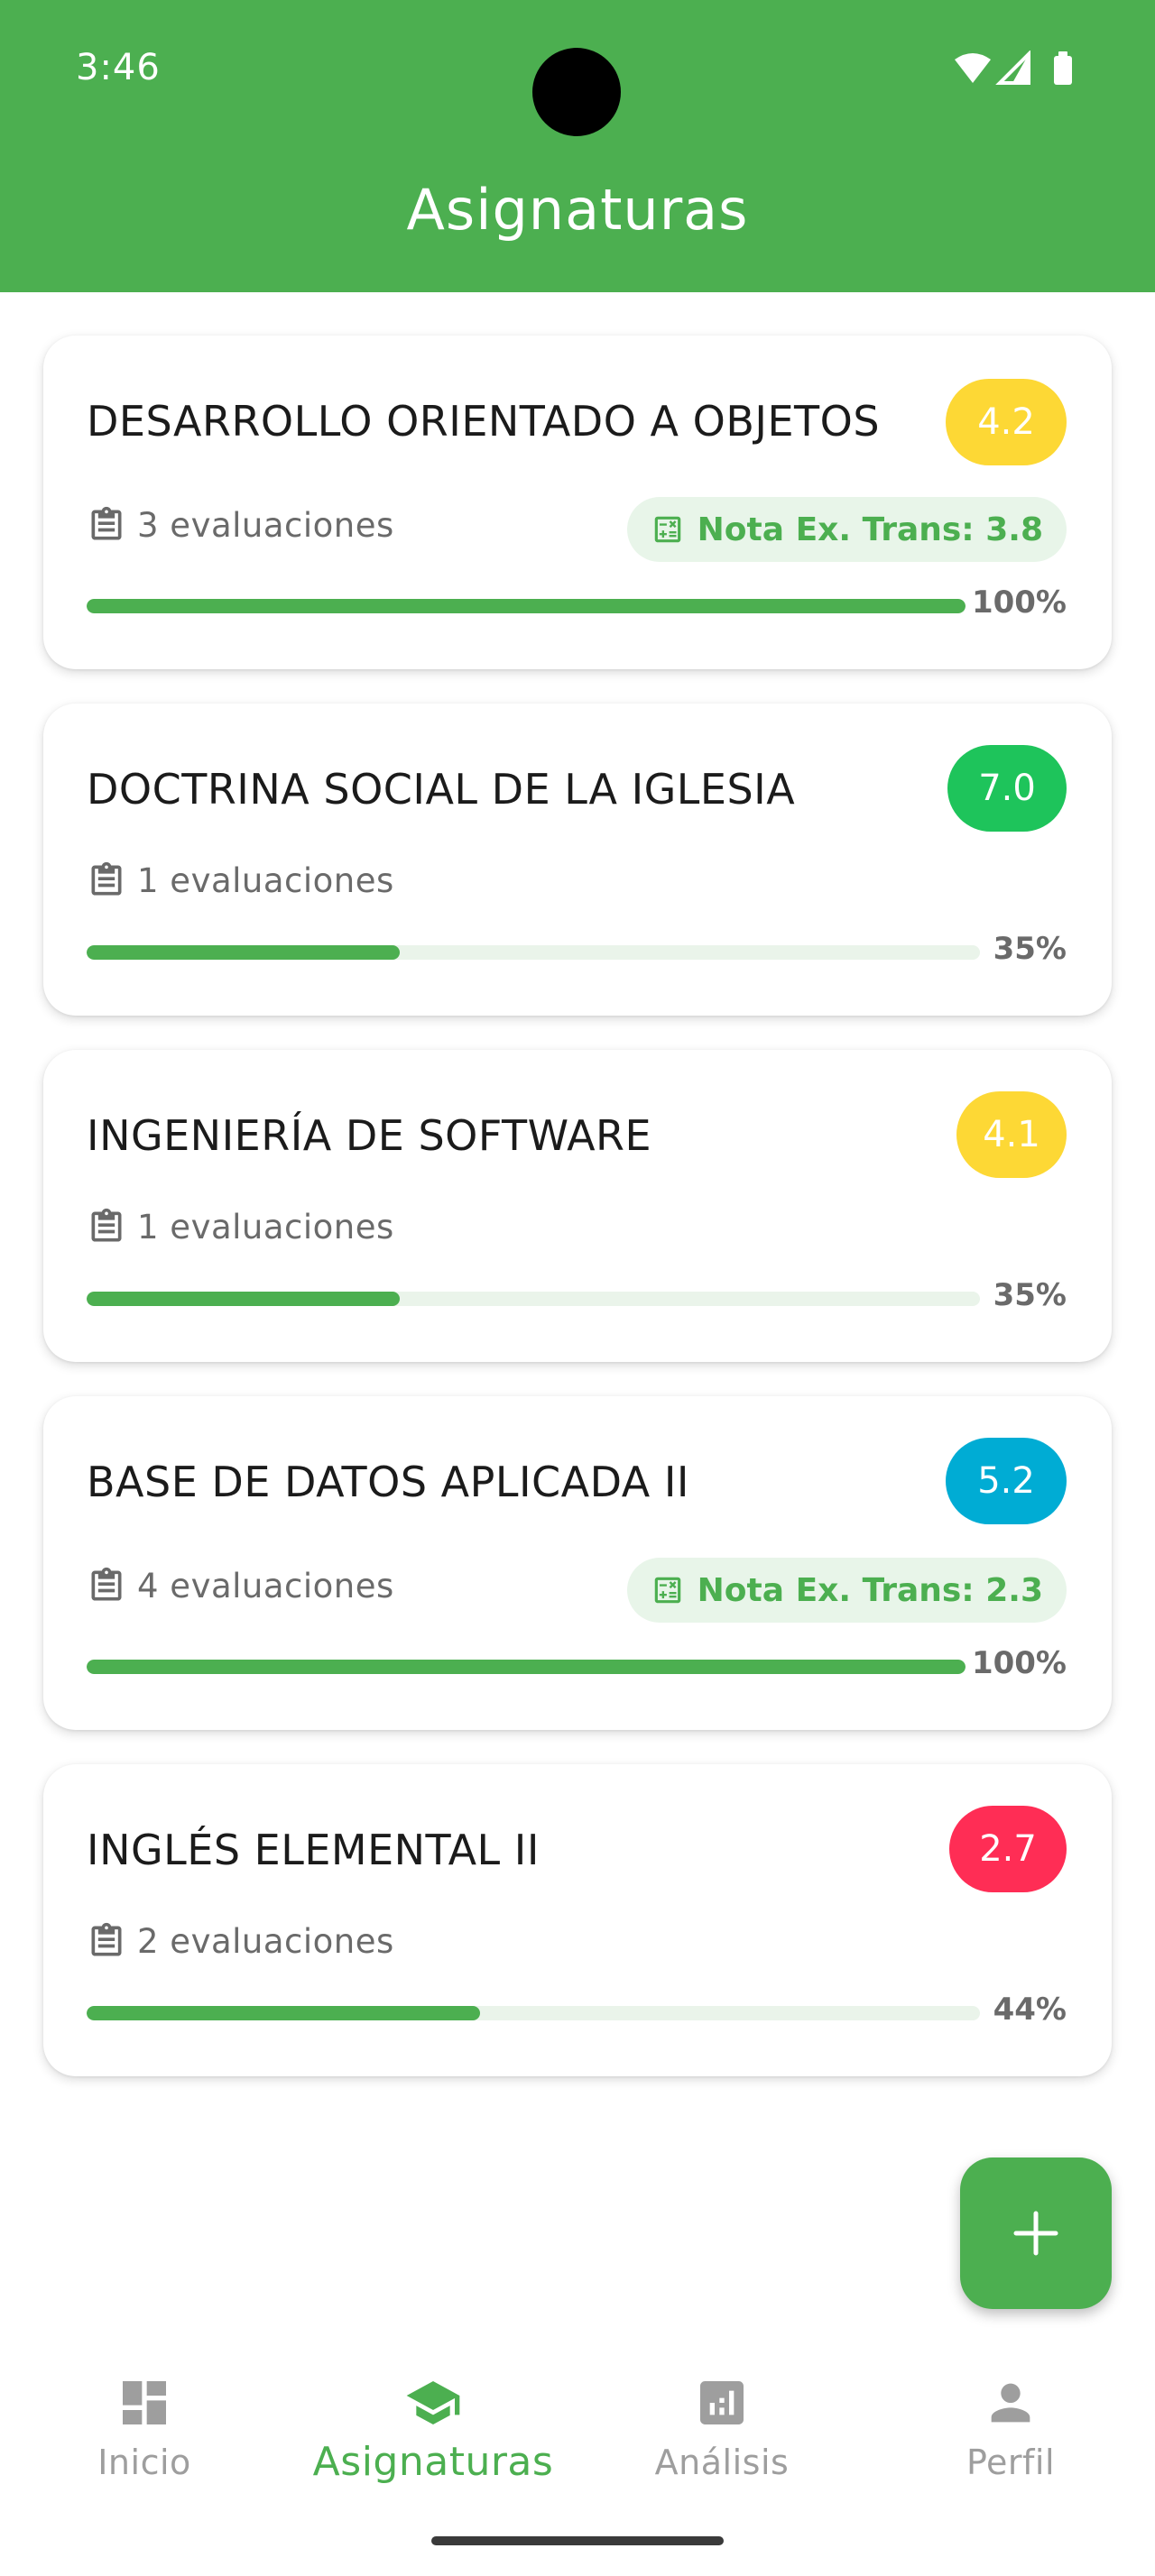 This screenshot has height=2576, width=1155. I want to click on nav-item-asignaturas: Asignaturas, so click(433, 2446).